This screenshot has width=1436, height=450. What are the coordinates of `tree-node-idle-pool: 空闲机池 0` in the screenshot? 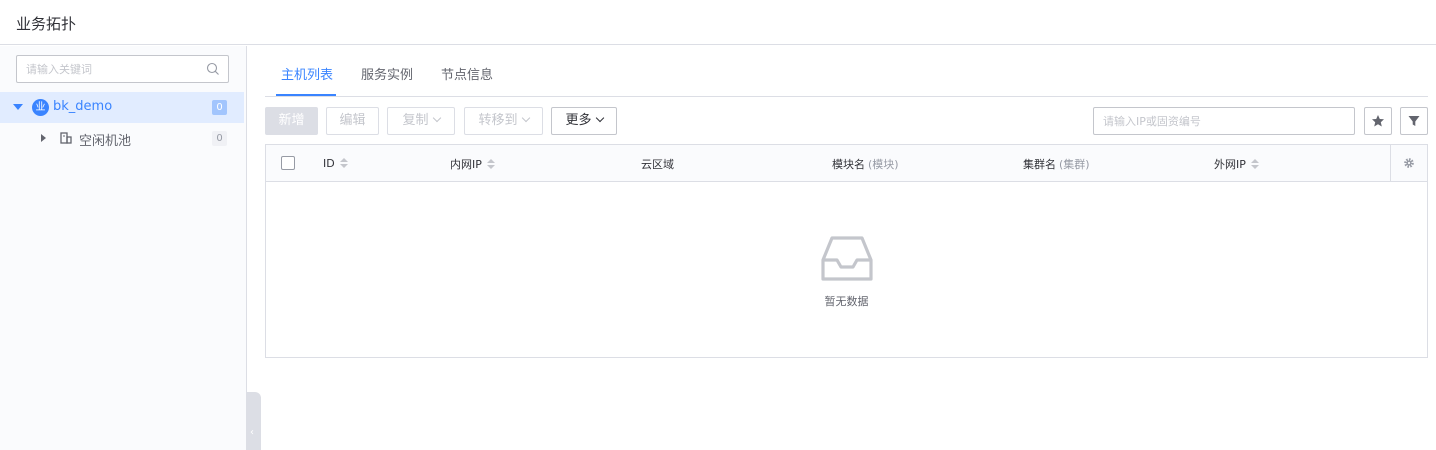 It's located at (122, 138).